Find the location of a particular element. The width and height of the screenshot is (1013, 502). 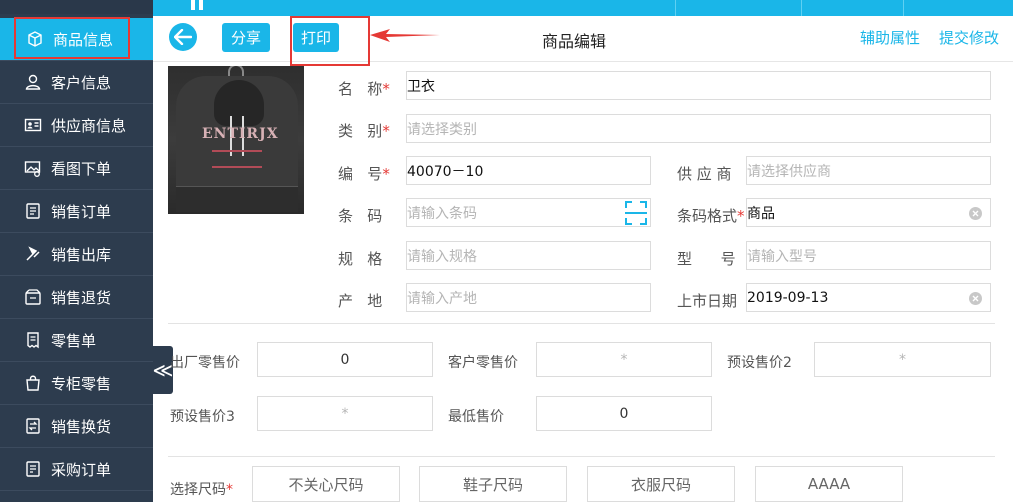

barcode-label: 条 码 is located at coordinates (360, 216).